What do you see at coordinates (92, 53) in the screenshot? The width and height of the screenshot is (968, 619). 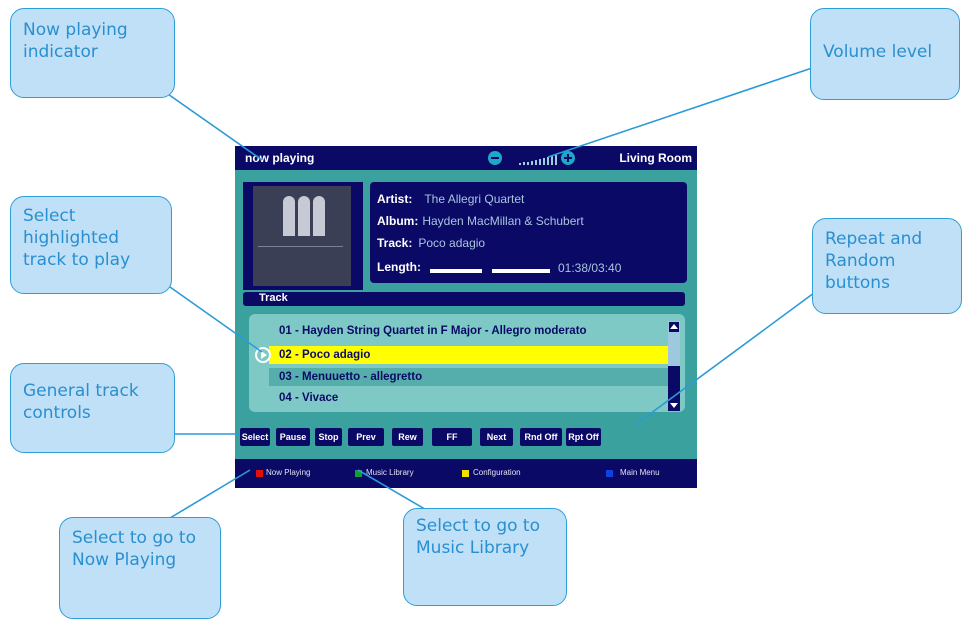 I see `callout-now-playing-indicator: Now playing indicator` at bounding box center [92, 53].